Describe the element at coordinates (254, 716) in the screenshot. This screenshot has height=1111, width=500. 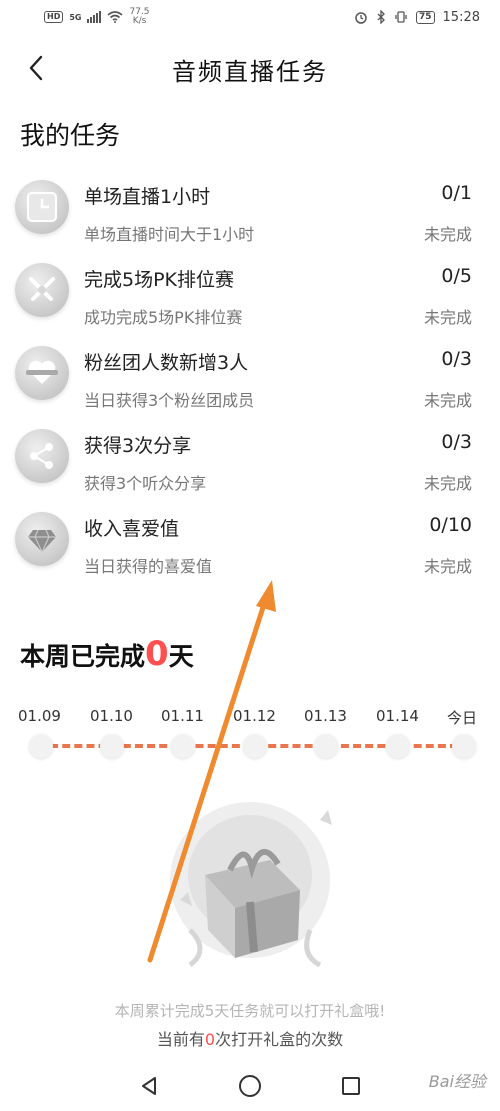
I see `date-label: 01.12` at that location.